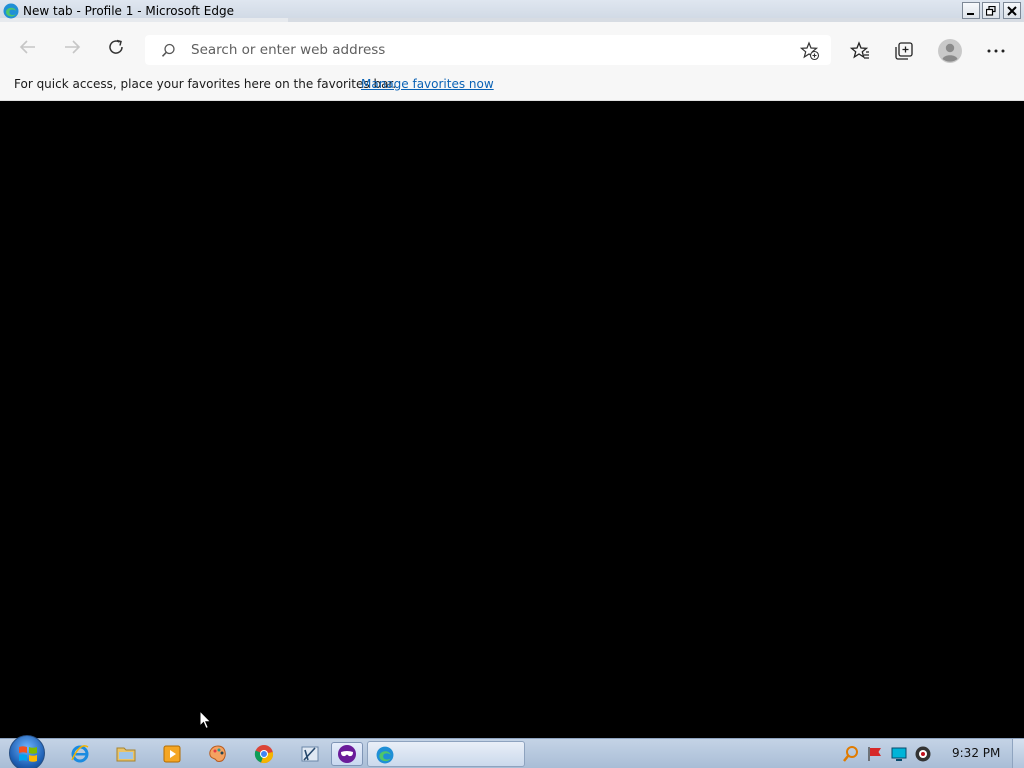 This screenshot has height=768, width=1024. I want to click on address-bar, so click(488, 50).